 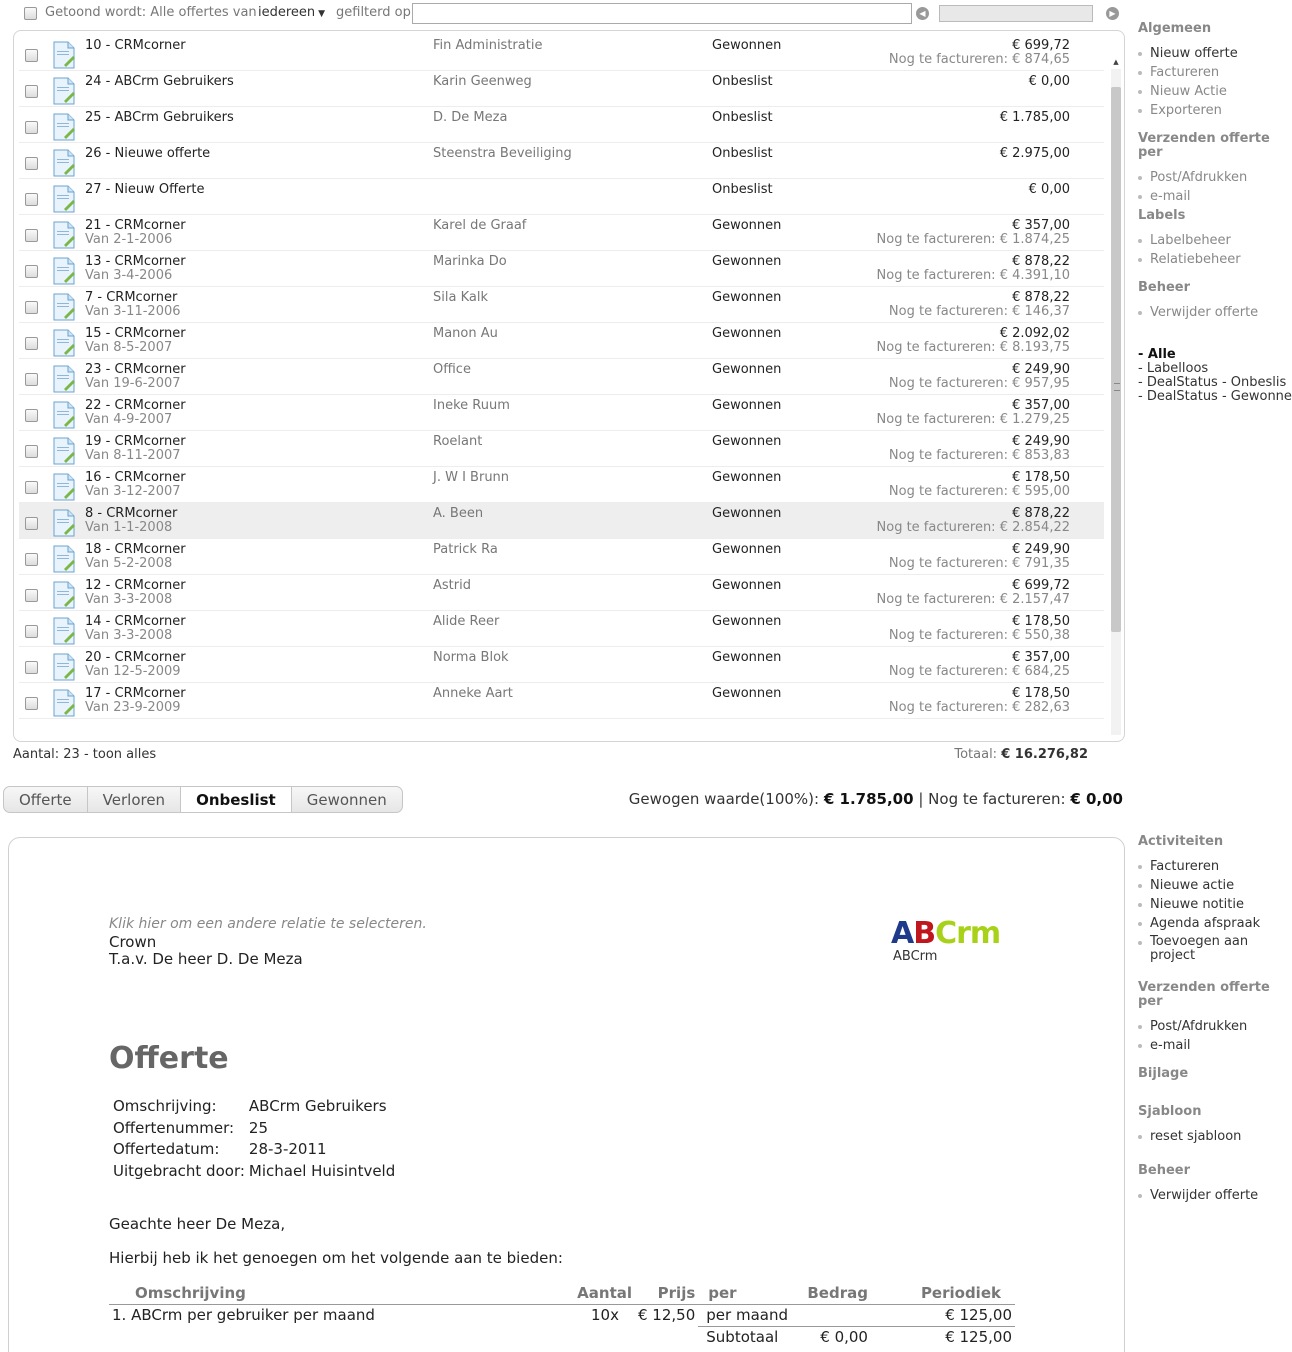 What do you see at coordinates (1215, 369) in the screenshot?
I see `label-filter-labelloos: - Labelloos` at bounding box center [1215, 369].